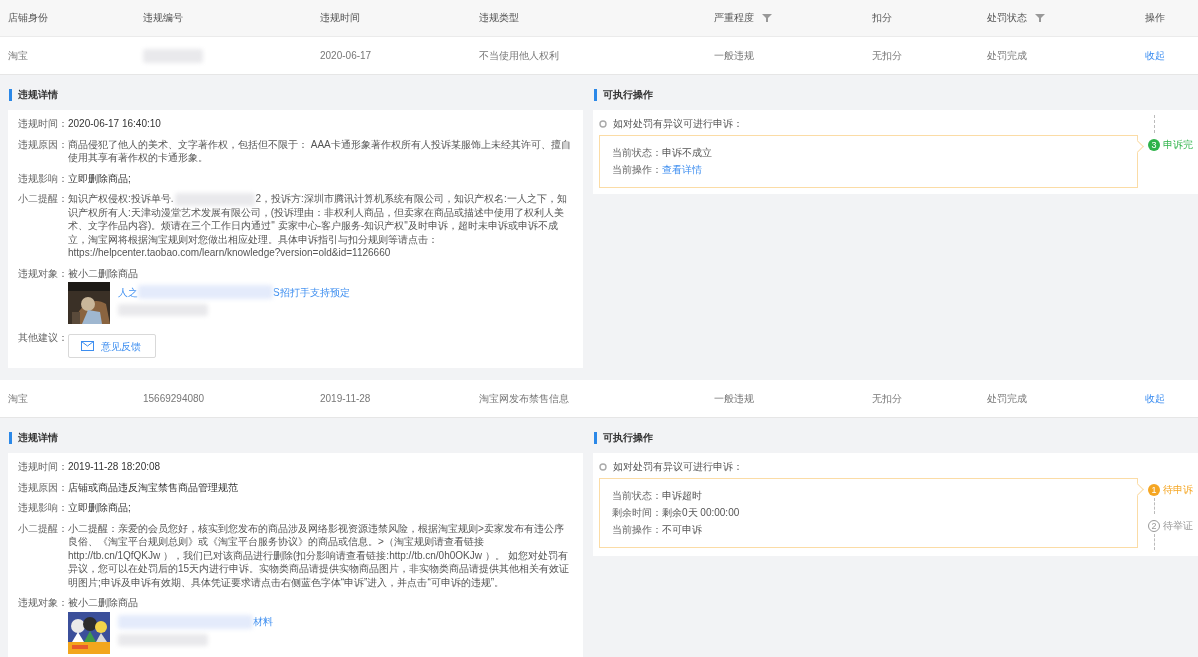 This screenshot has height=657, width=1198. What do you see at coordinates (1178, 526) in the screenshot?
I see `step-label: 待举证` at bounding box center [1178, 526].